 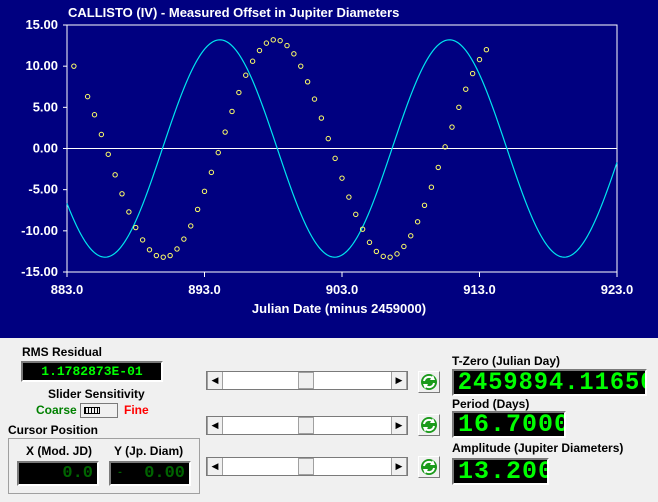 What do you see at coordinates (215, 425) in the screenshot?
I see `period-slider-left-arrow: ◀` at bounding box center [215, 425].